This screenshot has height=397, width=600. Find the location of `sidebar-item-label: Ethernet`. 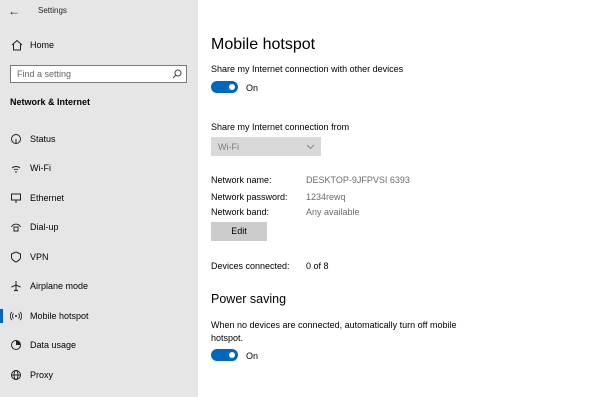

sidebar-item-label: Ethernet is located at coordinates (47, 198).